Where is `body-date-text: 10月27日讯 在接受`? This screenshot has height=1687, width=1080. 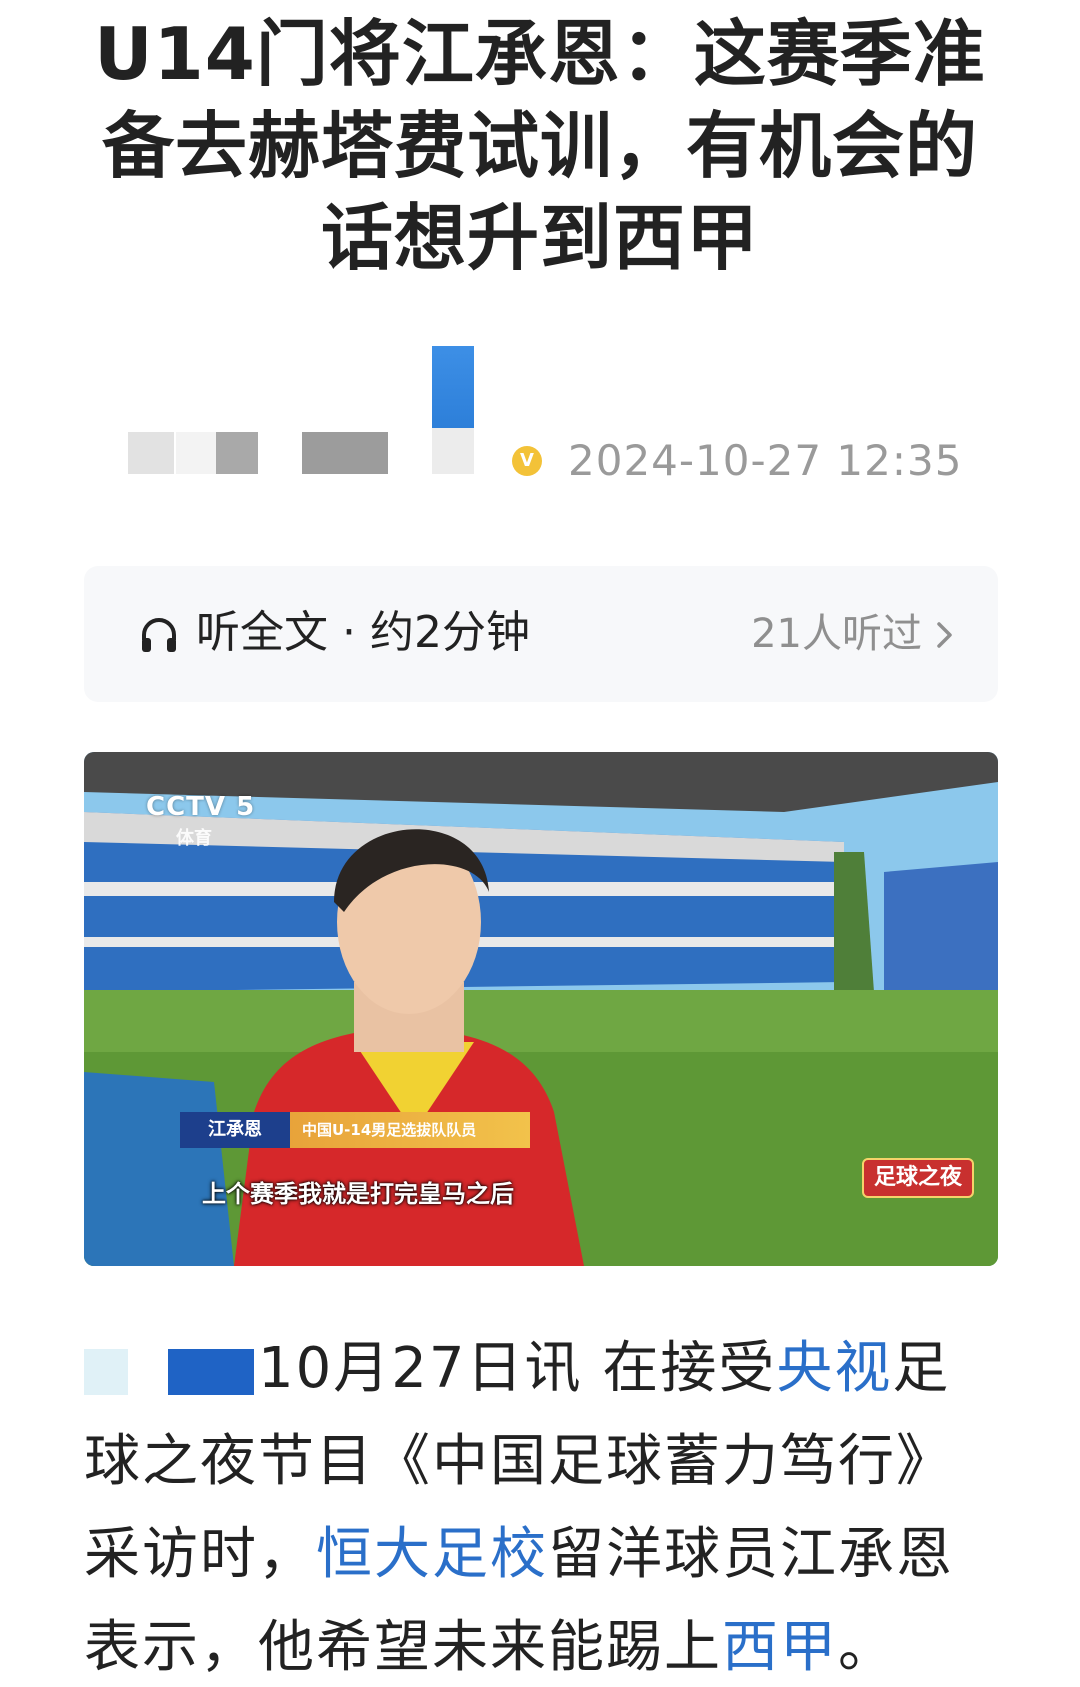 body-date-text: 10月27日讯 在接受 is located at coordinates (517, 1368).